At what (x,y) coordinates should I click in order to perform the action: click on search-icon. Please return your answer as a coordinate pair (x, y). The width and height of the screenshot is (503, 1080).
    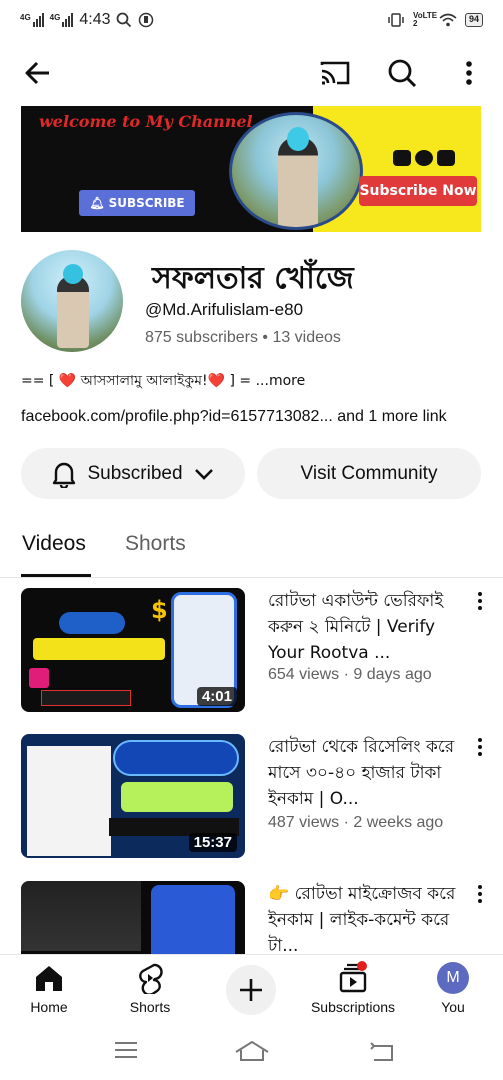
    Looking at the image, I should click on (402, 73).